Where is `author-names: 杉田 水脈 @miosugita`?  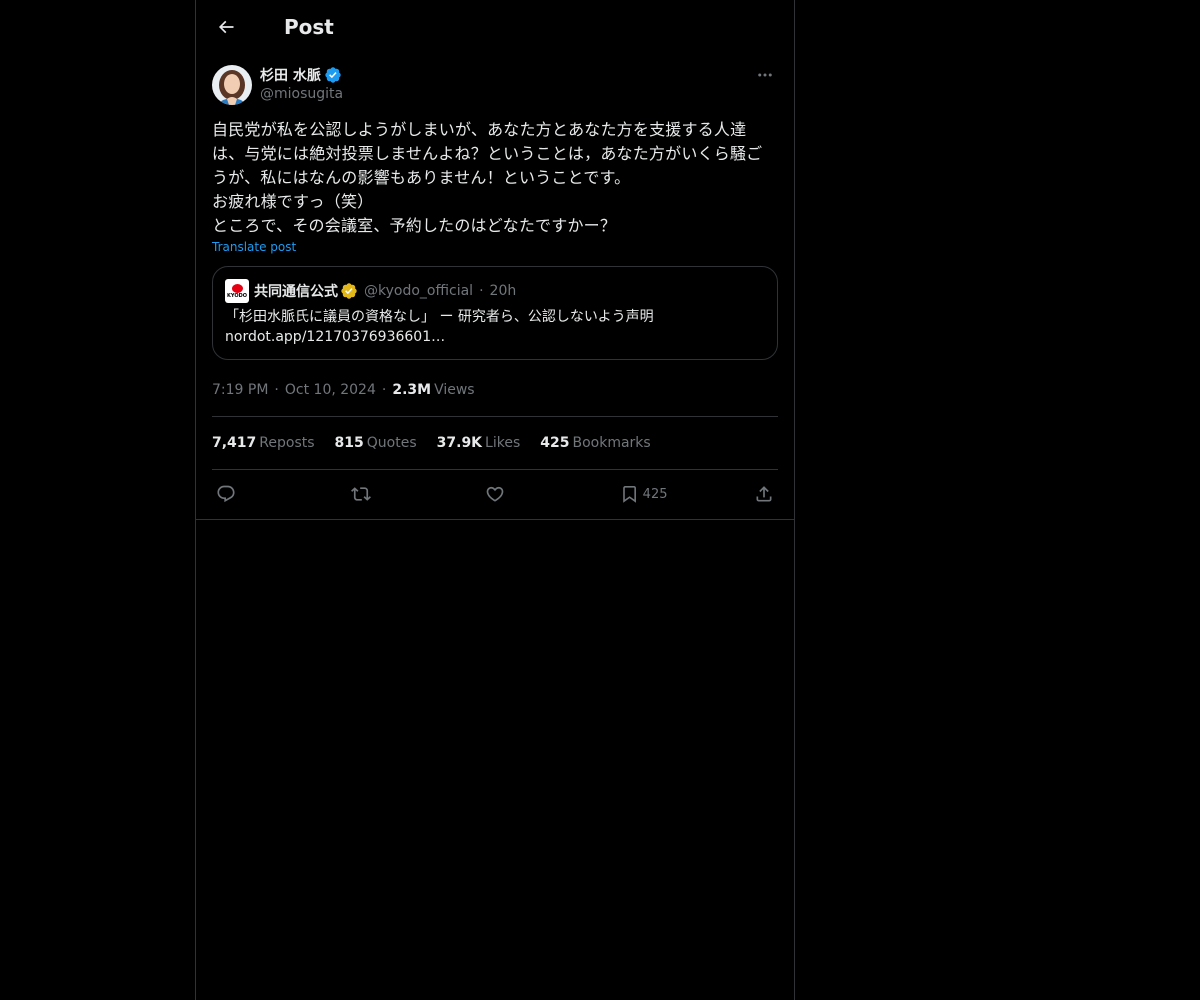 author-names: 杉田 水脈 @miosugita is located at coordinates (301, 83).